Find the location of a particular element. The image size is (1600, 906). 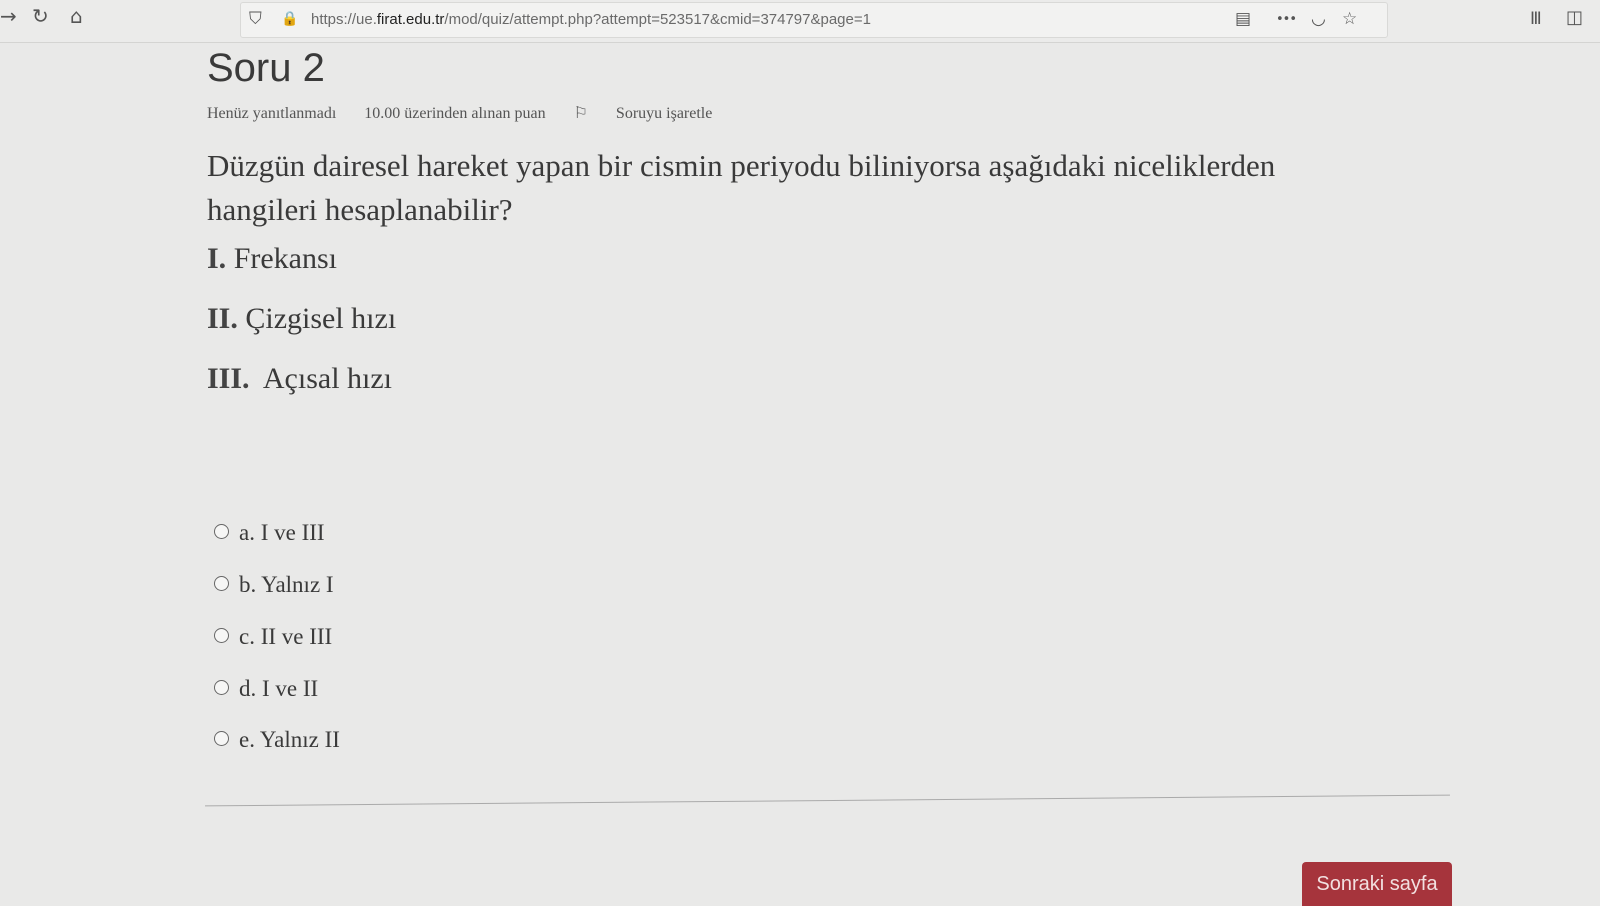

lock-icon: 🔒 is located at coordinates (289, 19).